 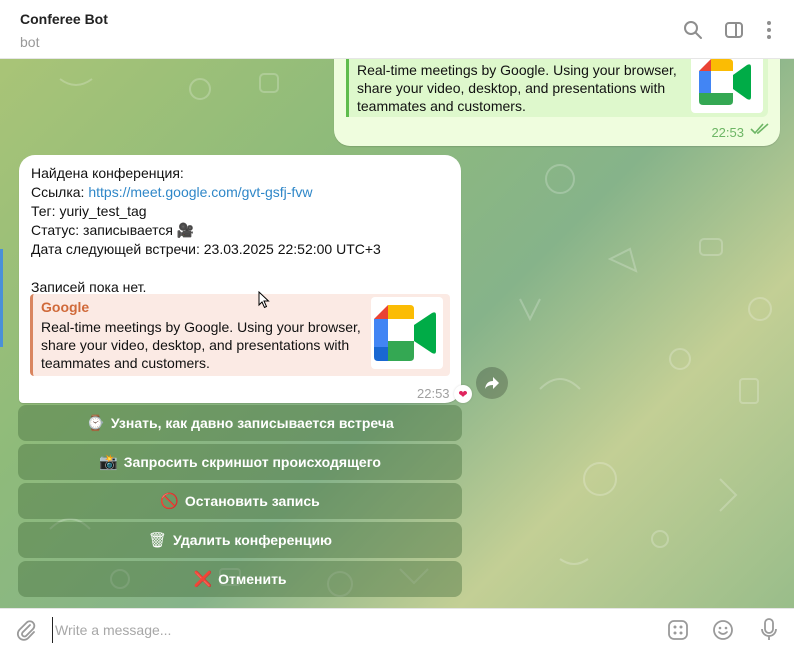 I want to click on keyboard-button-cancel: ❌ Отменить, so click(x=240, y=579).